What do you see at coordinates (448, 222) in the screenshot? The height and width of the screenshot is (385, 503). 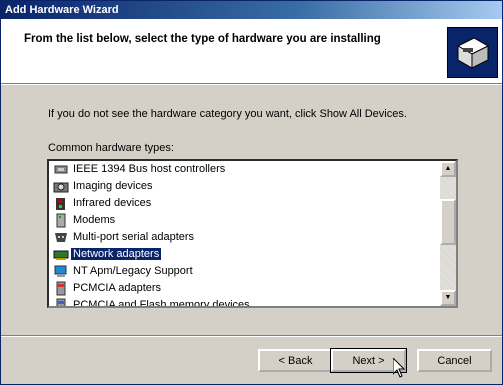 I see `scroll-thumb` at bounding box center [448, 222].